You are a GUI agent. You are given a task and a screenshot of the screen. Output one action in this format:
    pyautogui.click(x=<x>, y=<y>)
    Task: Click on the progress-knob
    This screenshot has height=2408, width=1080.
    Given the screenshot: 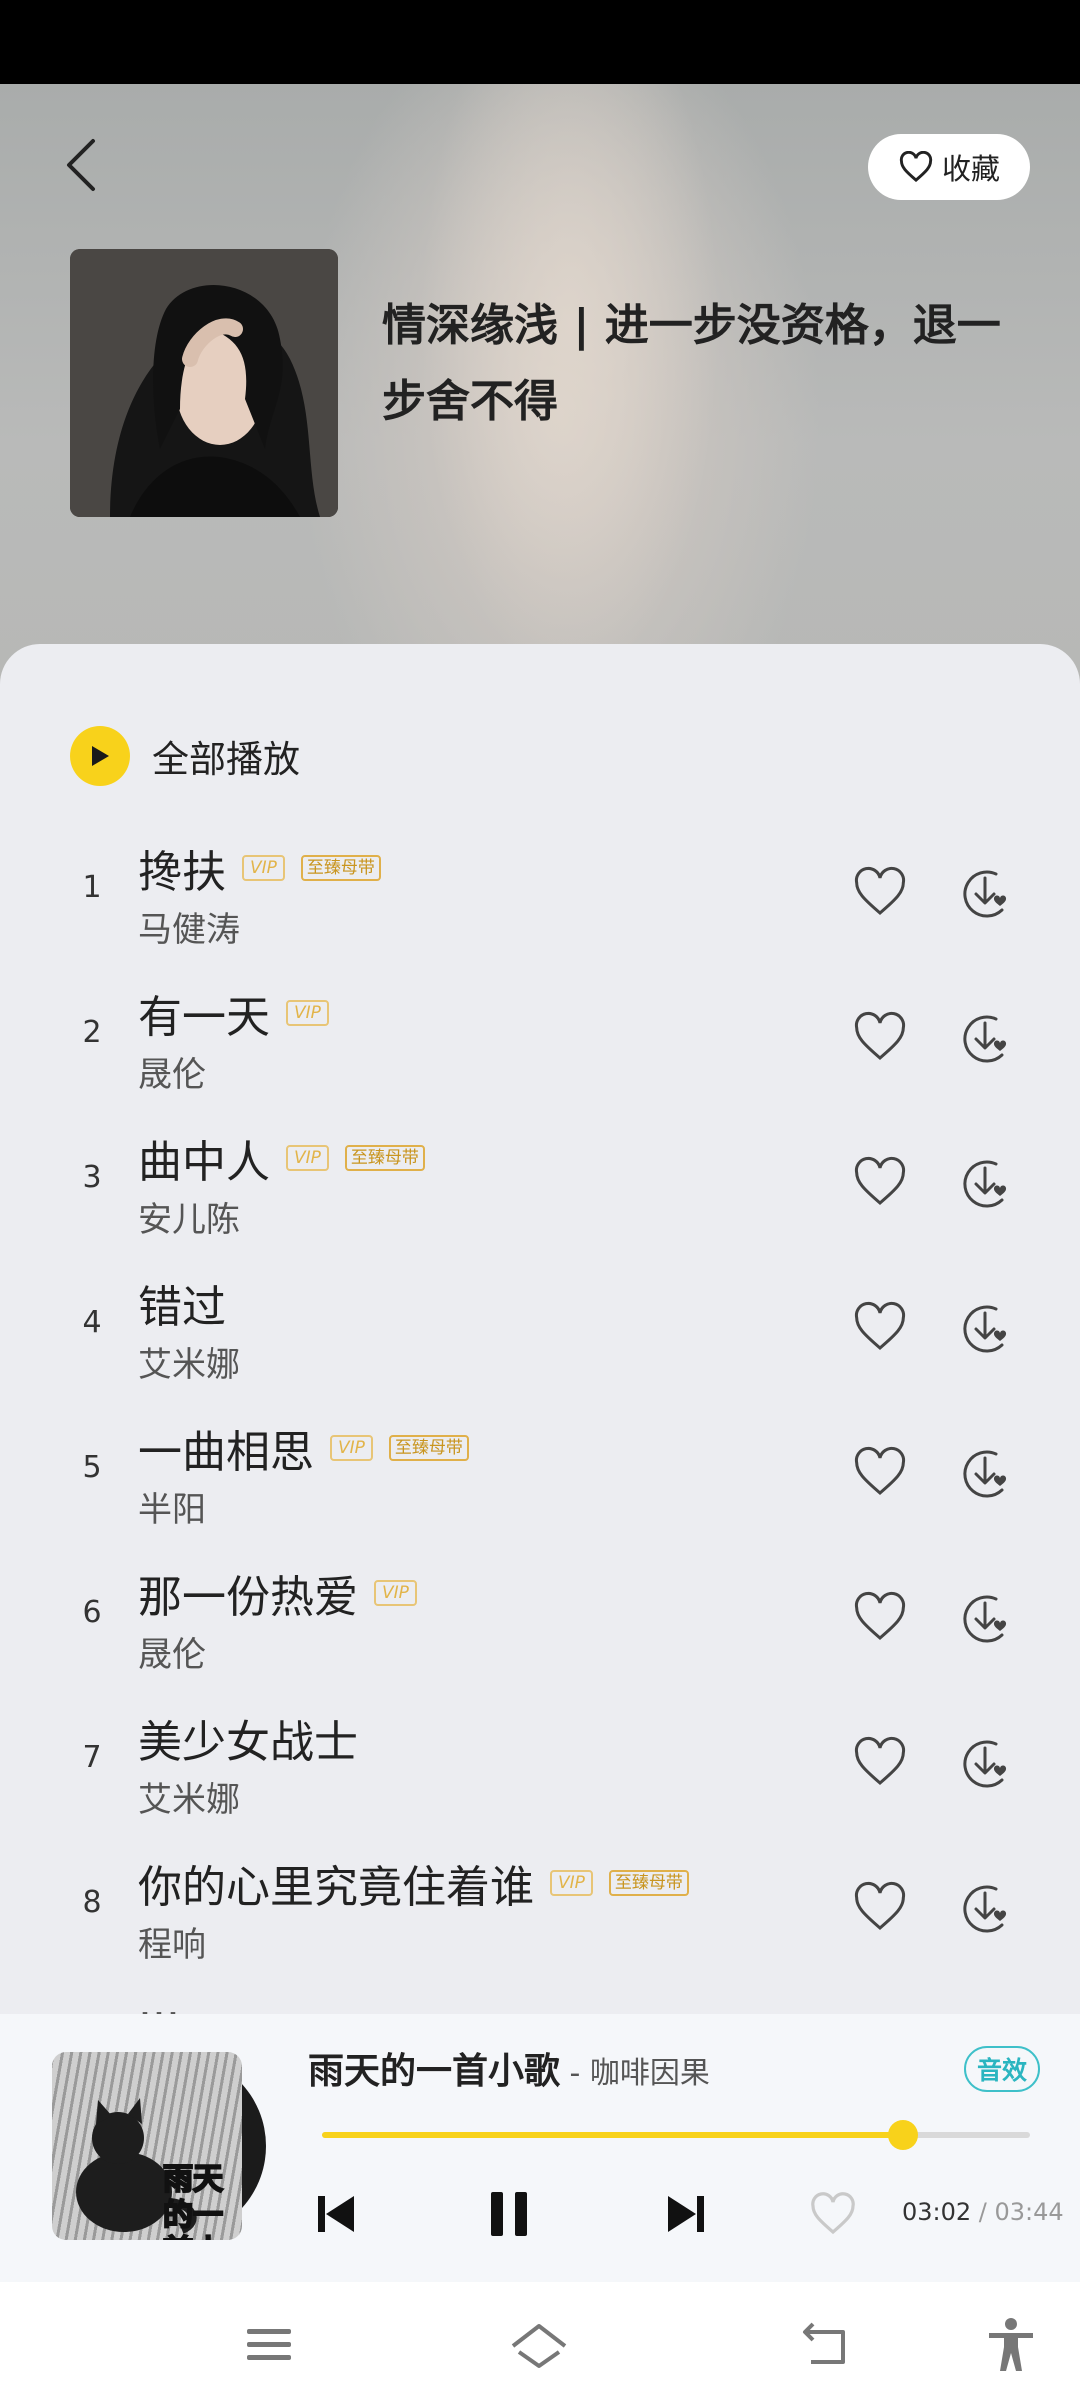 What is the action you would take?
    pyautogui.click(x=902, y=2135)
    